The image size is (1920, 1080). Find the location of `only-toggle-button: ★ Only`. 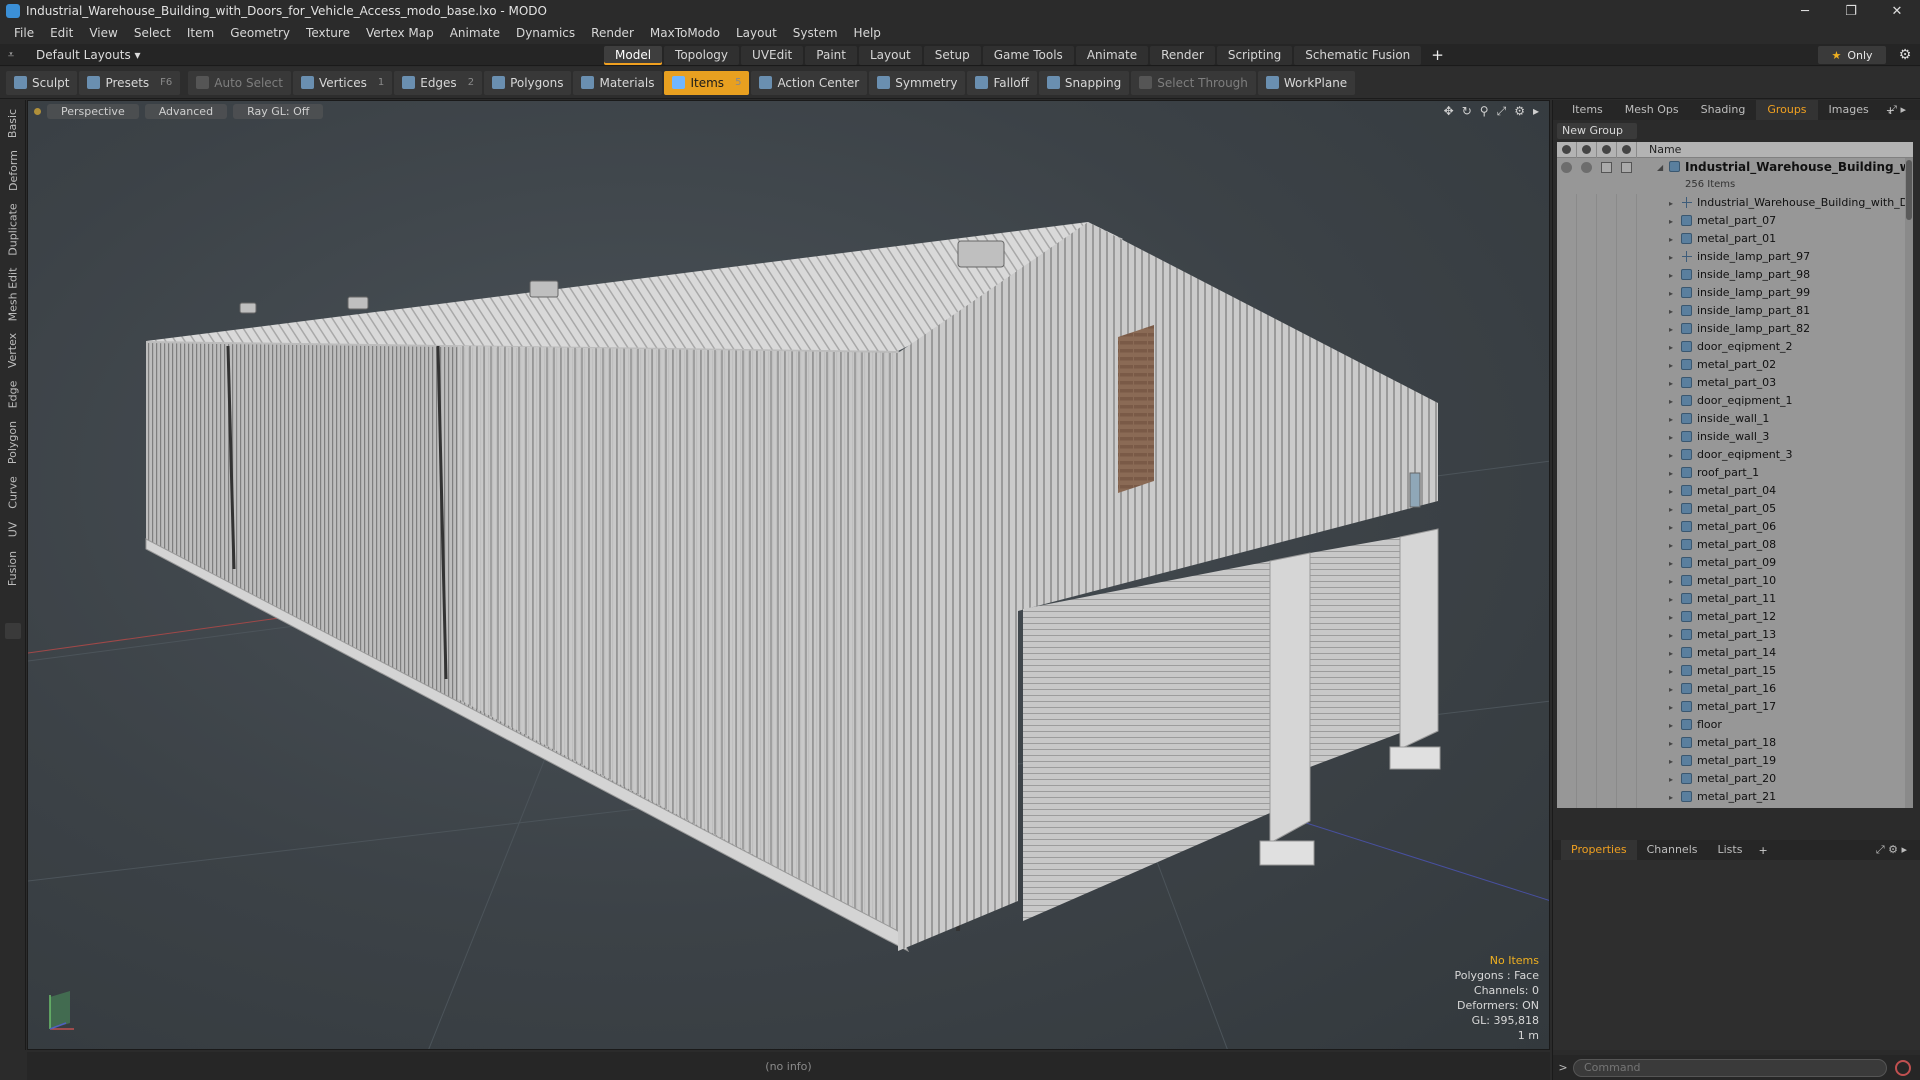

only-toggle-button: ★ Only is located at coordinates (1852, 55).